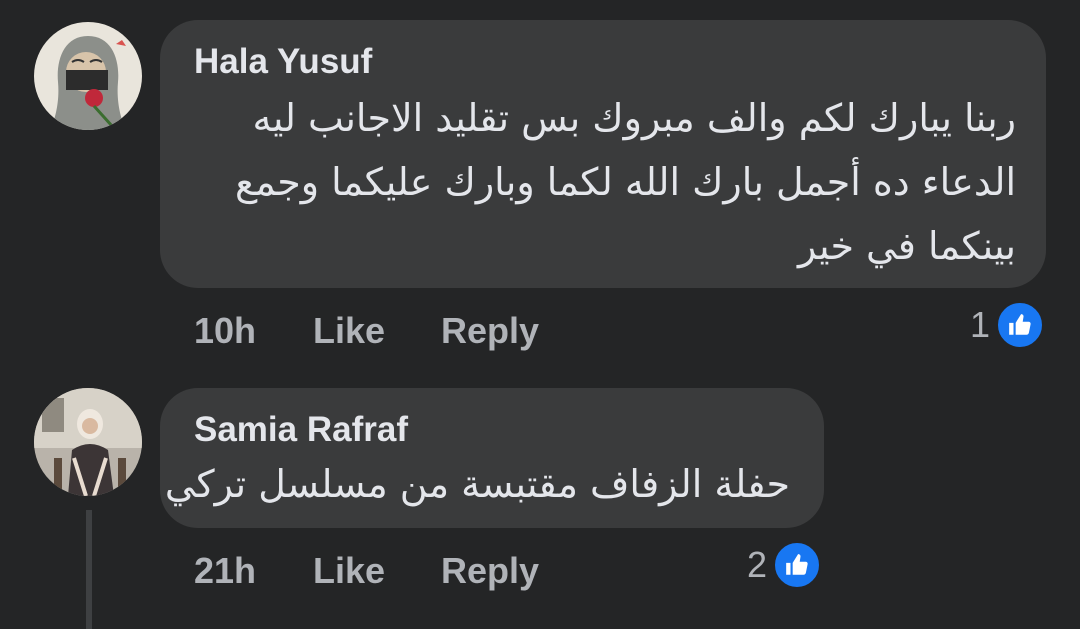 Image resolution: width=1080 pixels, height=629 pixels. Describe the element at coordinates (283, 62) in the screenshot. I see `comment-author: Hala Yusuf` at that location.